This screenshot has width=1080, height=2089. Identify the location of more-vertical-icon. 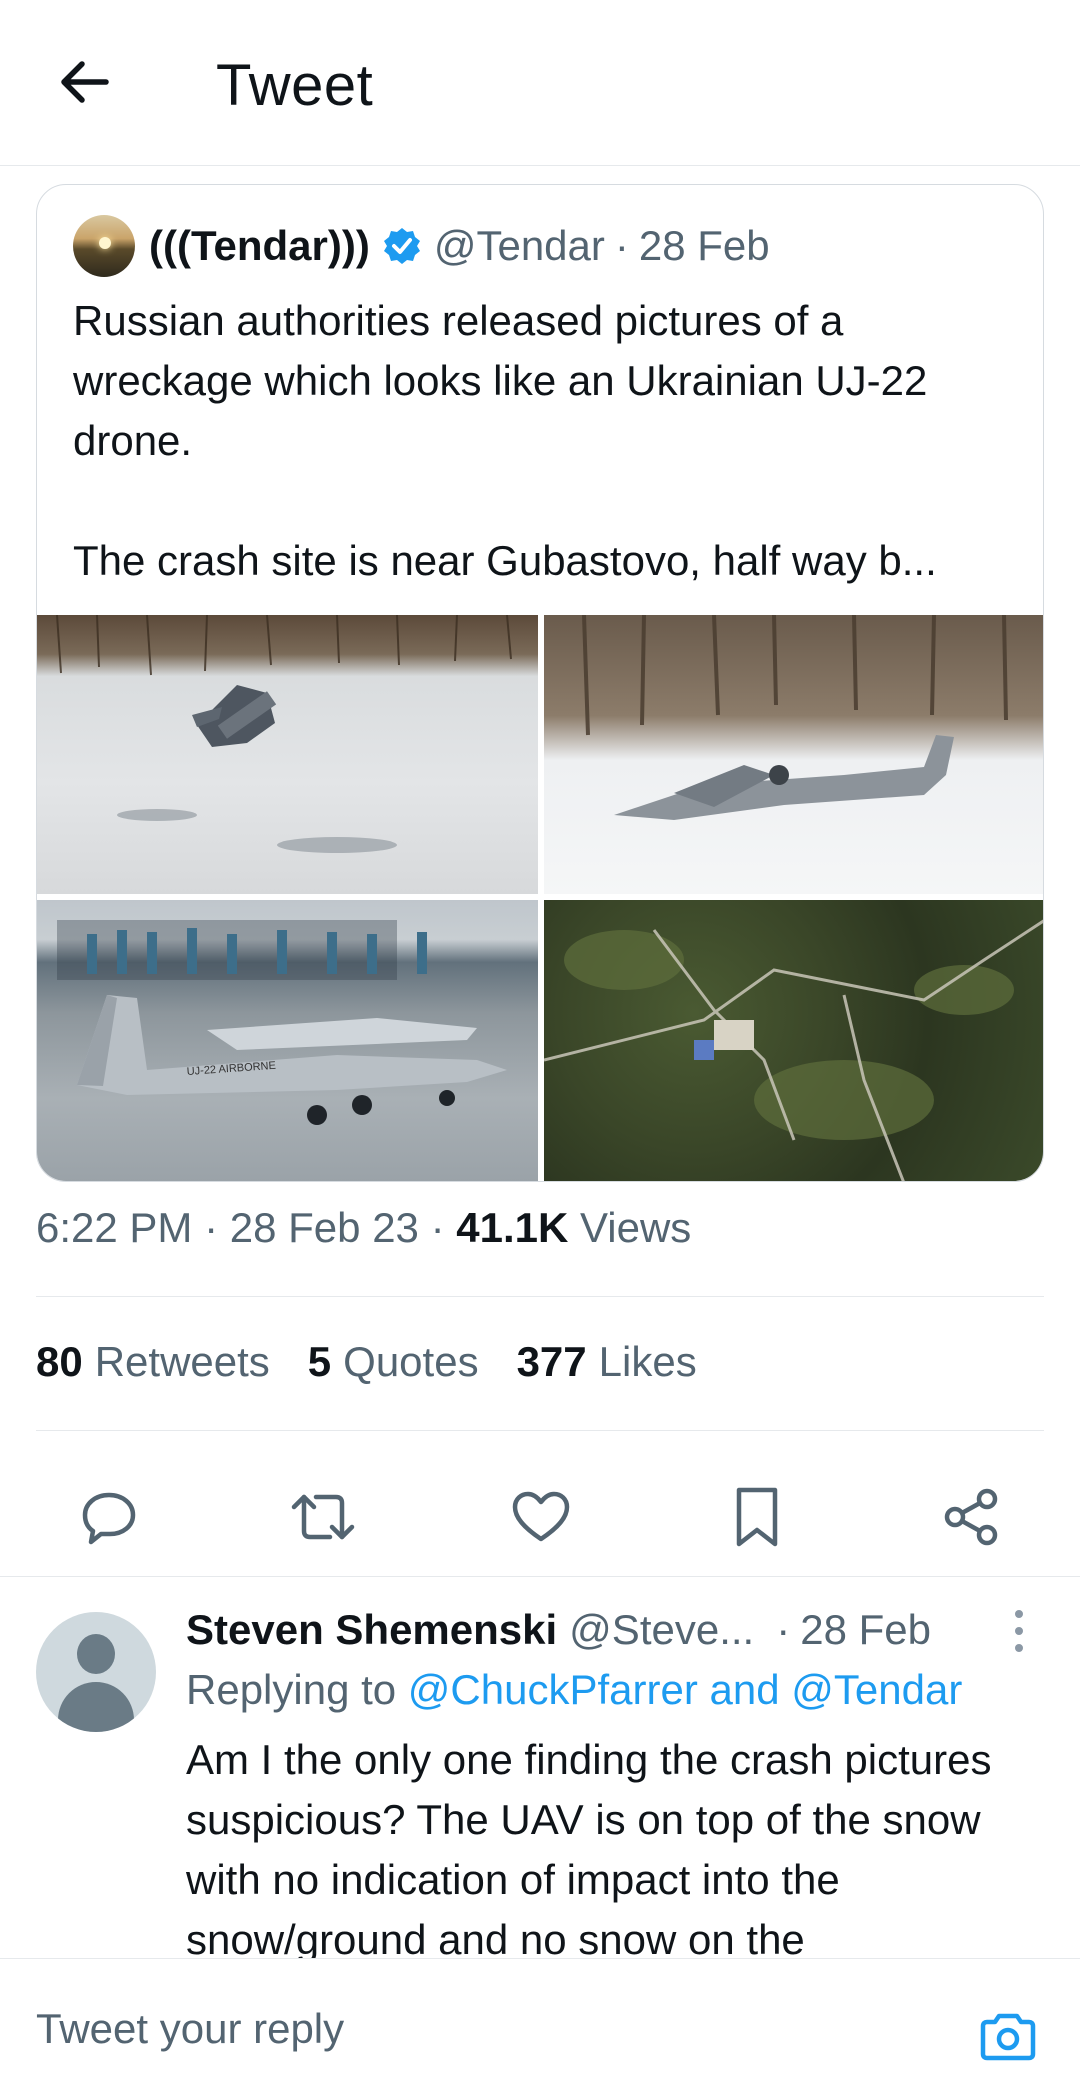
(1019, 1614).